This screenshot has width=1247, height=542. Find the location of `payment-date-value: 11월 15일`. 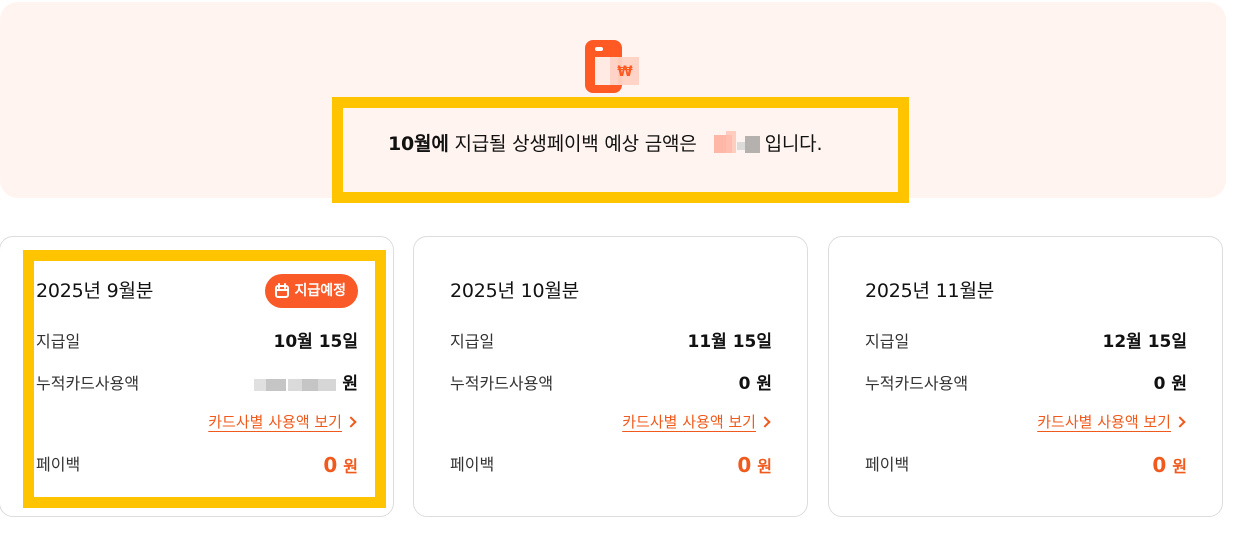

payment-date-value: 11월 15일 is located at coordinates (729, 342).